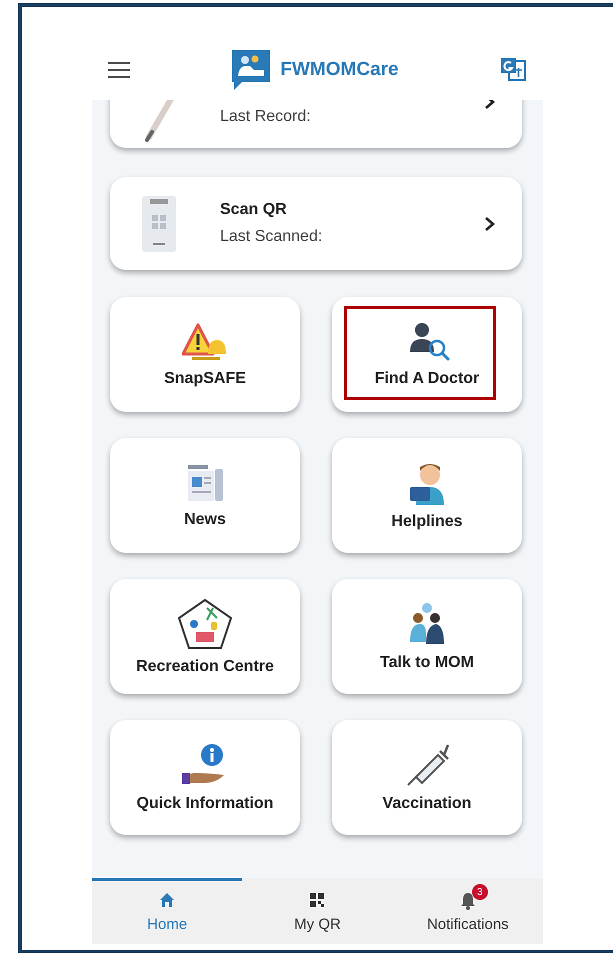 This screenshot has height=960, width=613. Describe the element at coordinates (427, 354) in the screenshot. I see `menu-tile: Find A Doctor` at that location.